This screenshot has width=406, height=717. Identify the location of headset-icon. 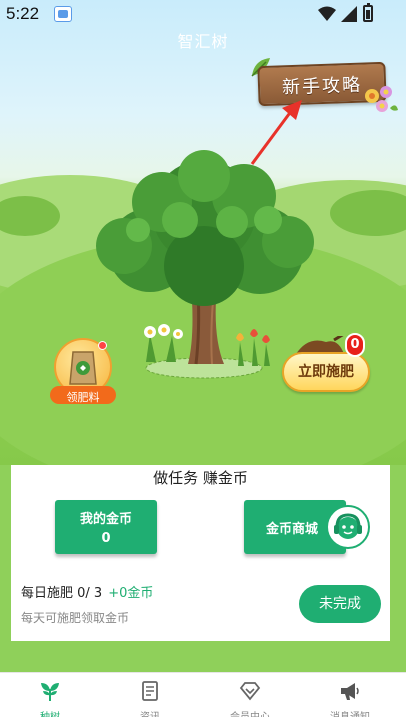
(348, 526).